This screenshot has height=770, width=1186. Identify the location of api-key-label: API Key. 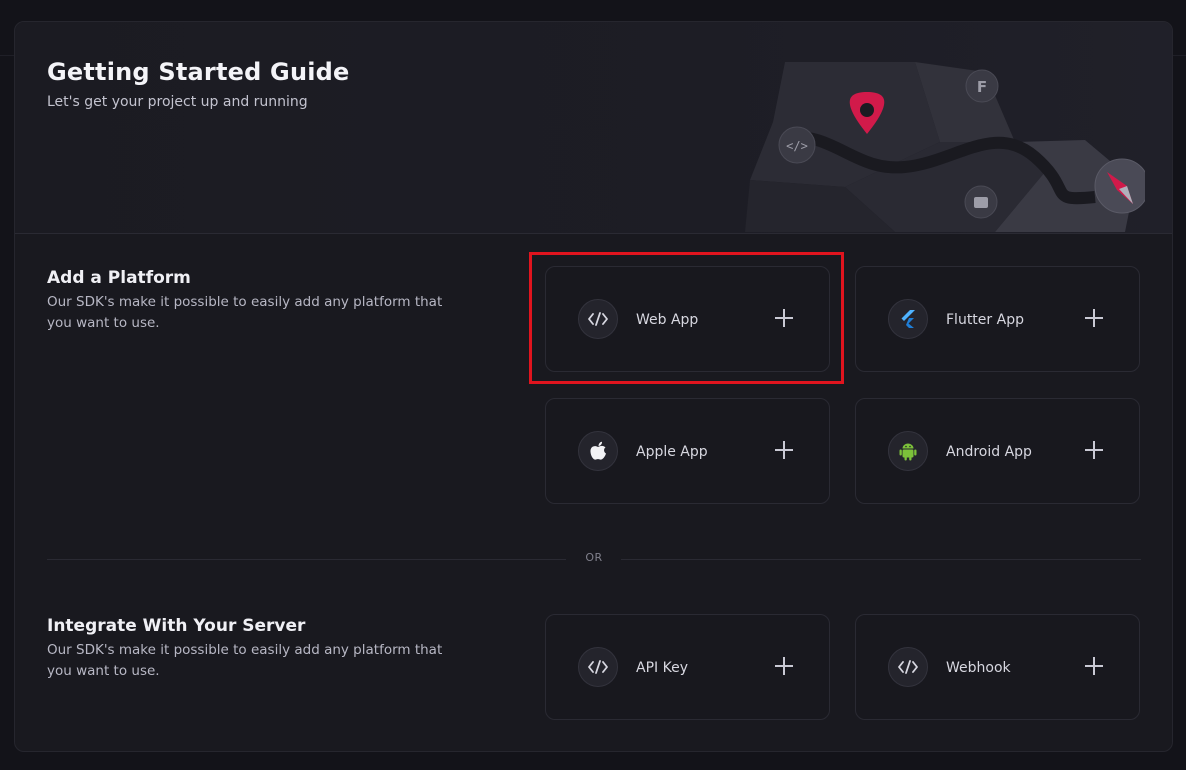
(662, 668).